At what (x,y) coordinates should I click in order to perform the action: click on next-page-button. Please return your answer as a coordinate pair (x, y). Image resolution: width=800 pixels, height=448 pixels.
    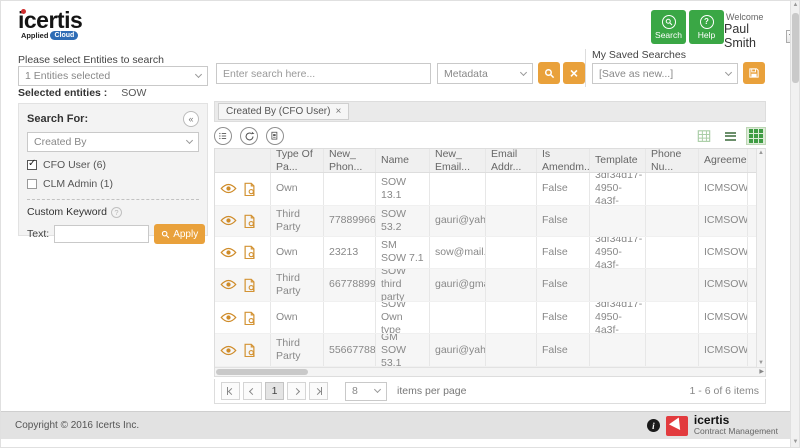
    Looking at the image, I should click on (296, 391).